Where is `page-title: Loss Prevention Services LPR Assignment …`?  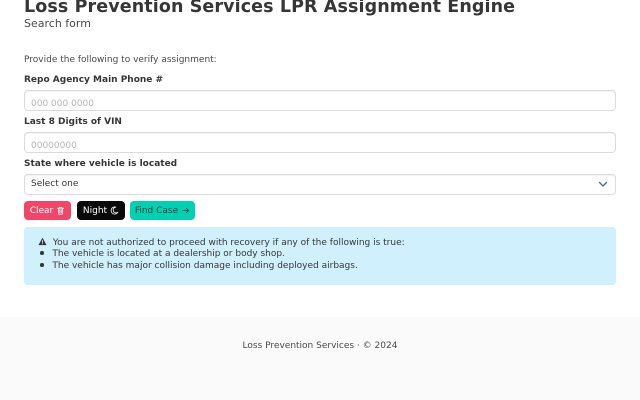
page-title: Loss Prevention Services LPR Assignment … is located at coordinates (270, 8).